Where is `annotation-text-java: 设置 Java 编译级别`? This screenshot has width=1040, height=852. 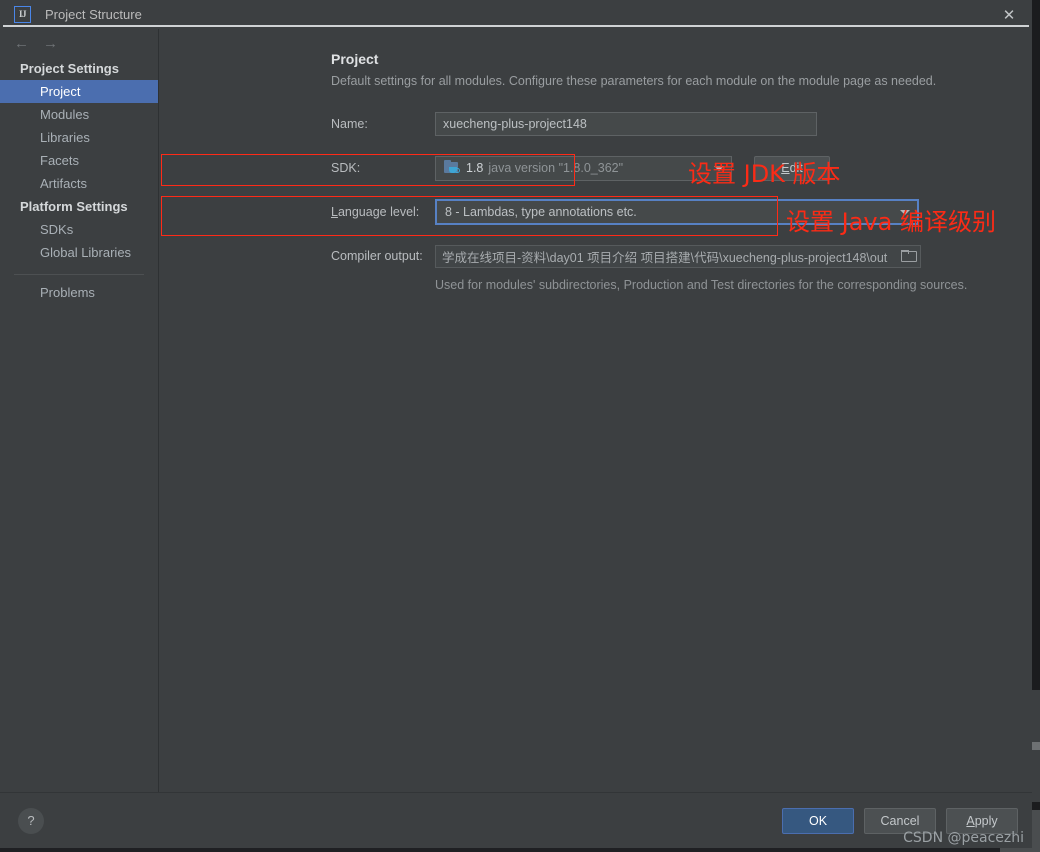
annotation-text-java: 设置 Java 编译级别 is located at coordinates (891, 222).